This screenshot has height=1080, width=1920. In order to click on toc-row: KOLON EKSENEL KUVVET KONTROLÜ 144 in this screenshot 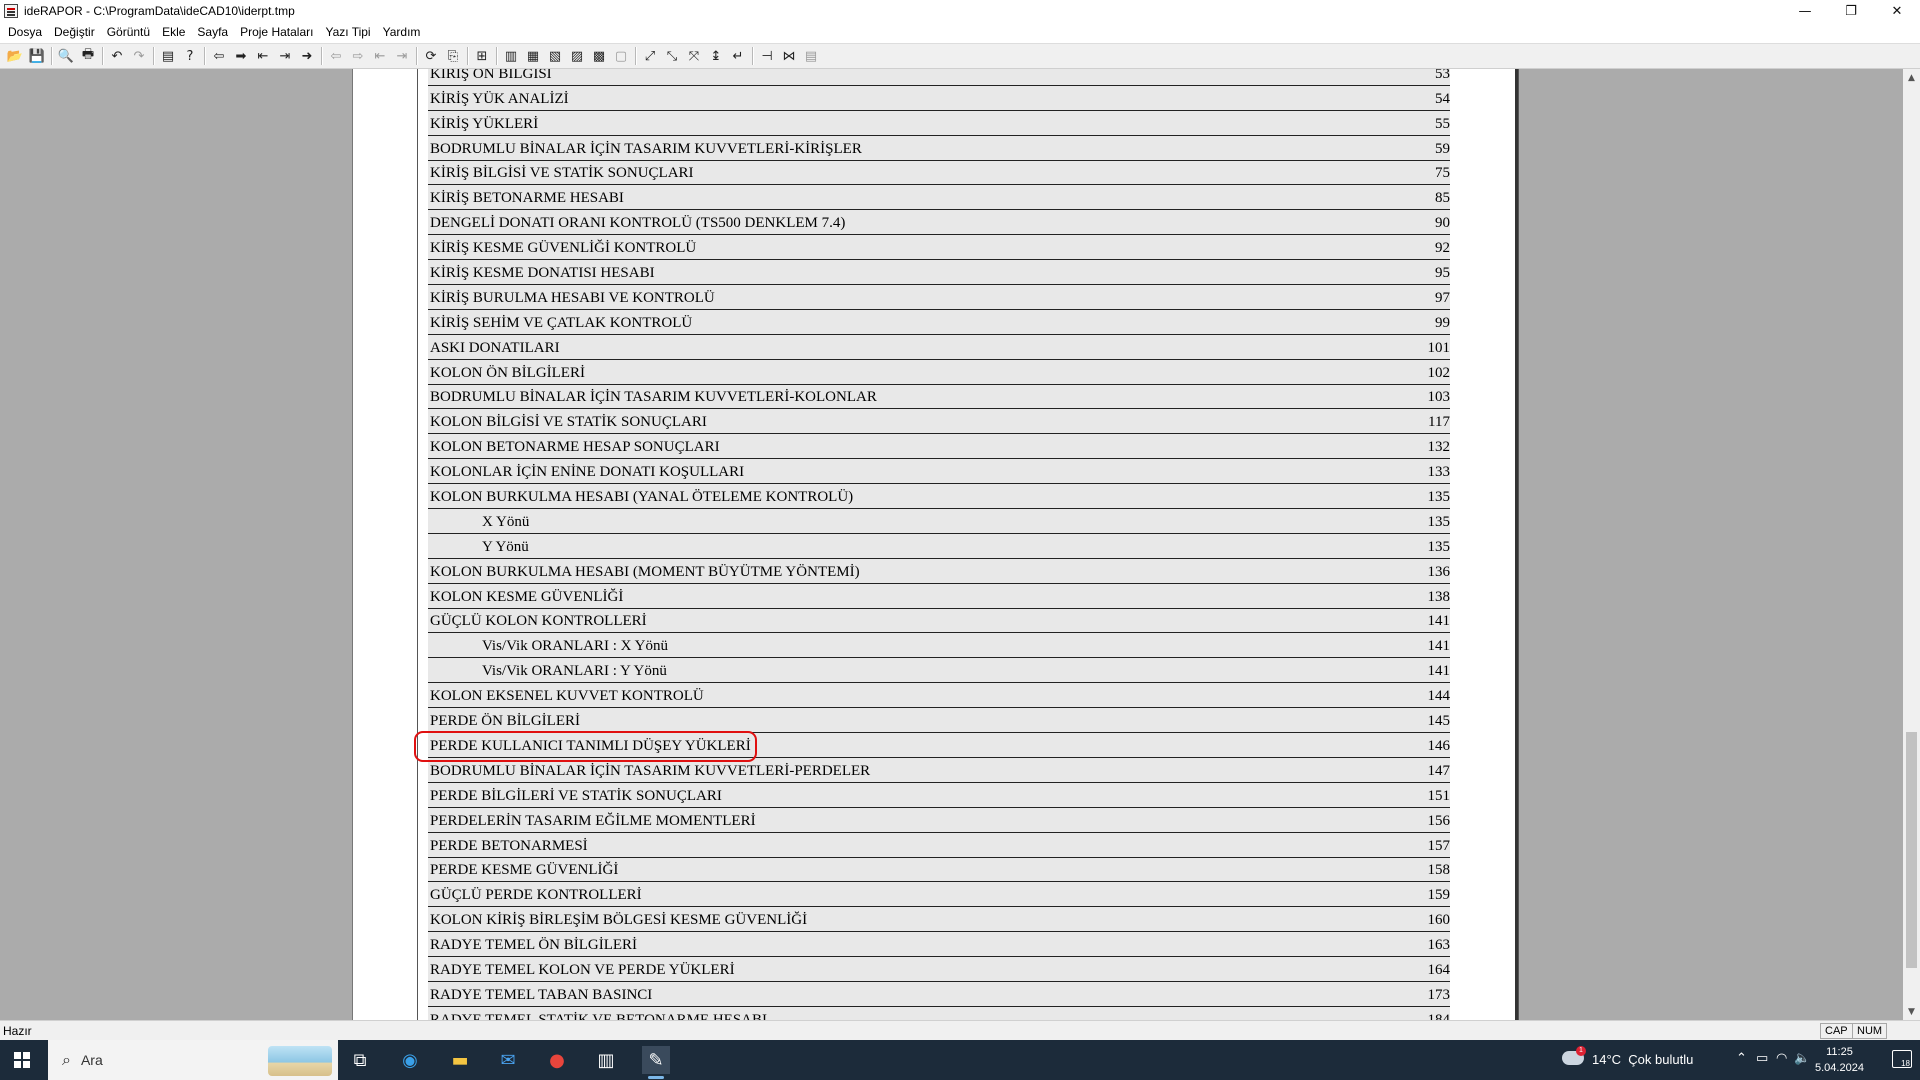, I will do `click(939, 696)`.